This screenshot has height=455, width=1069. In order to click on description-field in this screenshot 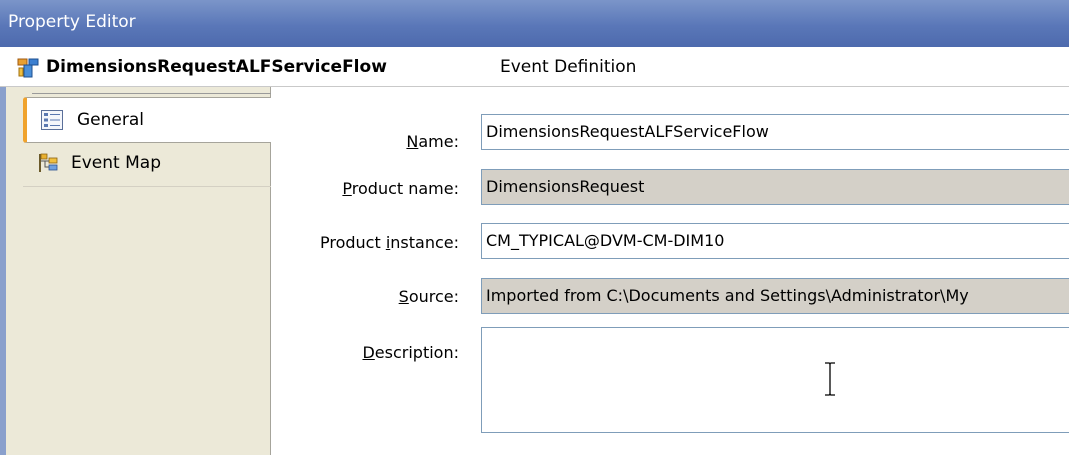, I will do `click(775, 380)`.